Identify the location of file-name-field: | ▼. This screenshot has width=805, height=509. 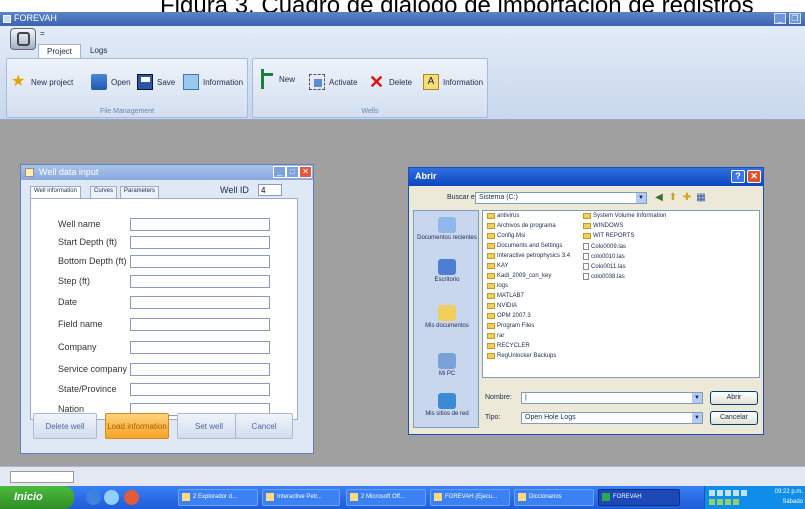
(612, 398).